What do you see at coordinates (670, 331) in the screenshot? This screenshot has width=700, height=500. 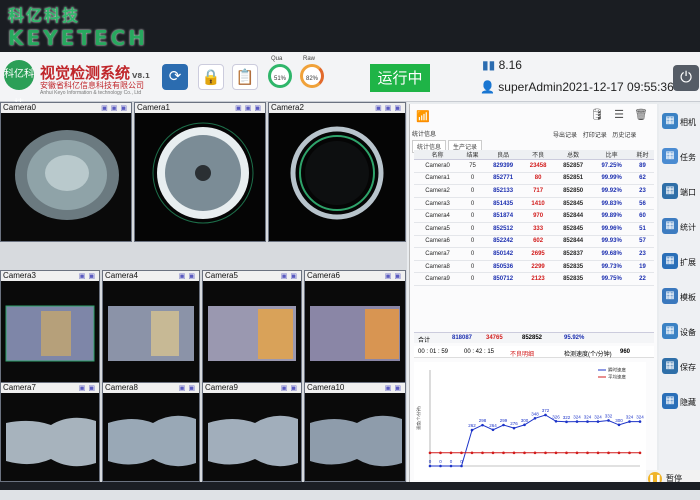 I see `device-icon: ▦` at bounding box center [670, 331].